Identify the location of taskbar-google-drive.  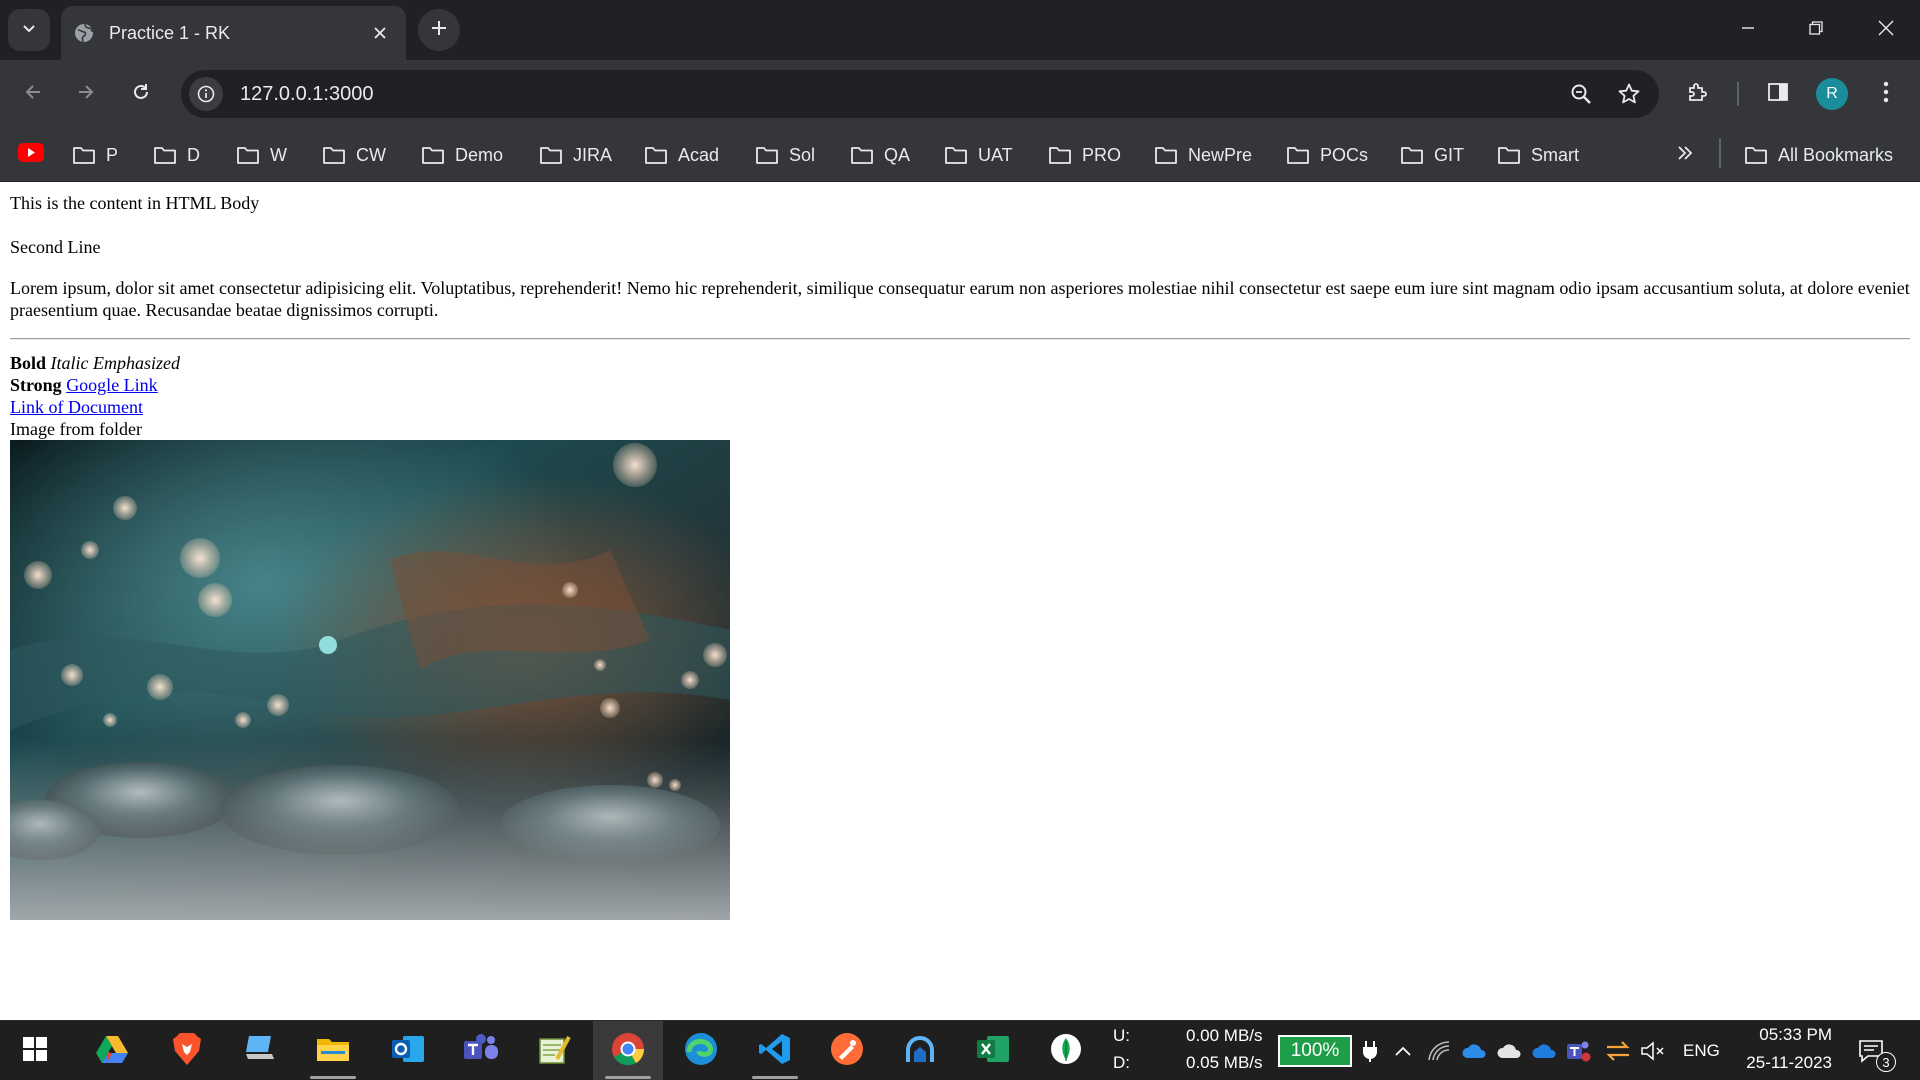
(112, 1050).